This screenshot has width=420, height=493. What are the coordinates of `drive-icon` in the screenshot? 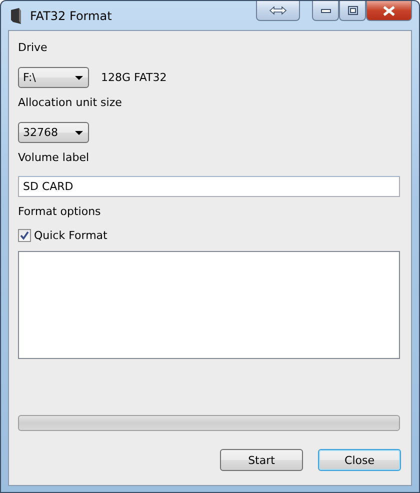 It's located at (16, 16).